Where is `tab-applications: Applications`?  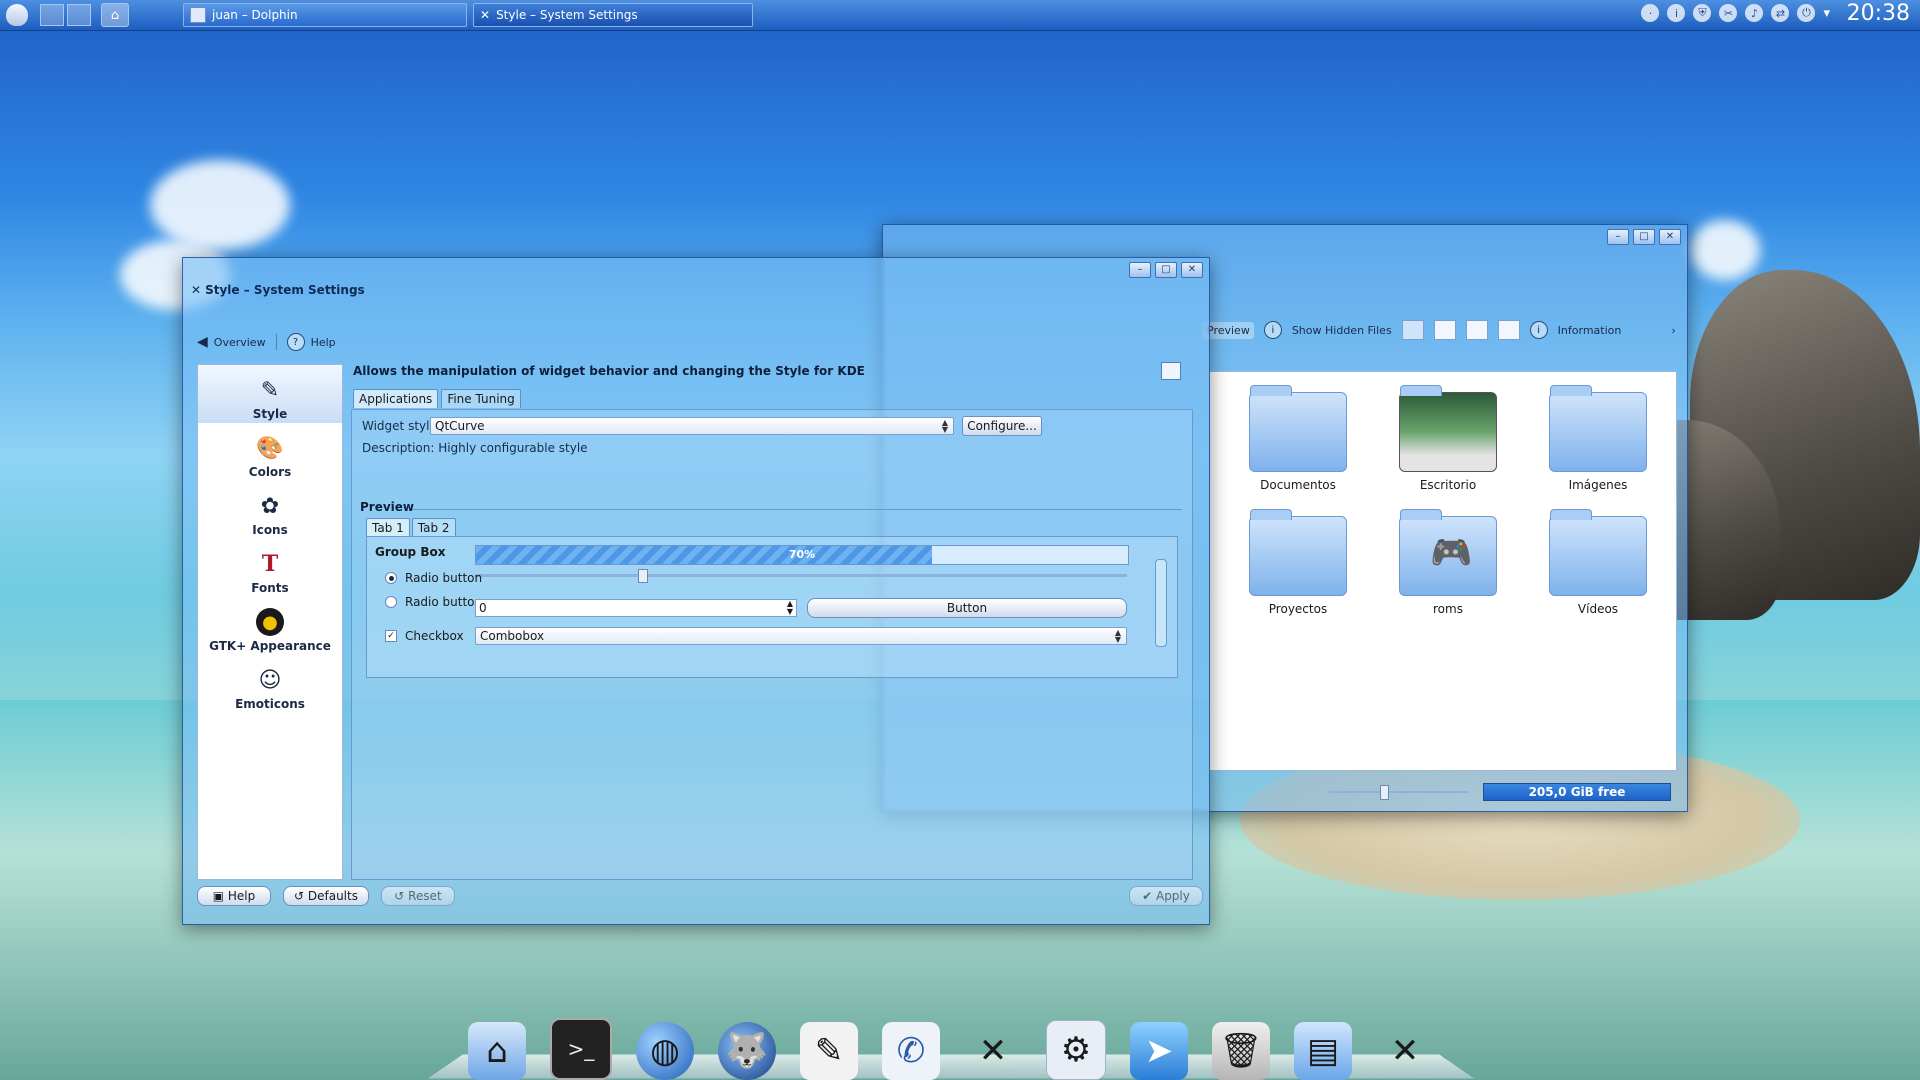
tab-applications: Applications is located at coordinates (396, 398).